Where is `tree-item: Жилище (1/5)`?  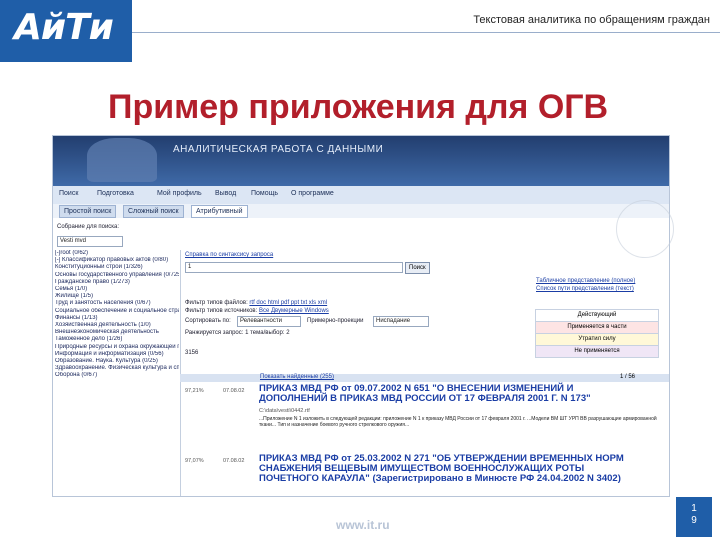 tree-item: Жилище (1/5) is located at coordinates (117, 296).